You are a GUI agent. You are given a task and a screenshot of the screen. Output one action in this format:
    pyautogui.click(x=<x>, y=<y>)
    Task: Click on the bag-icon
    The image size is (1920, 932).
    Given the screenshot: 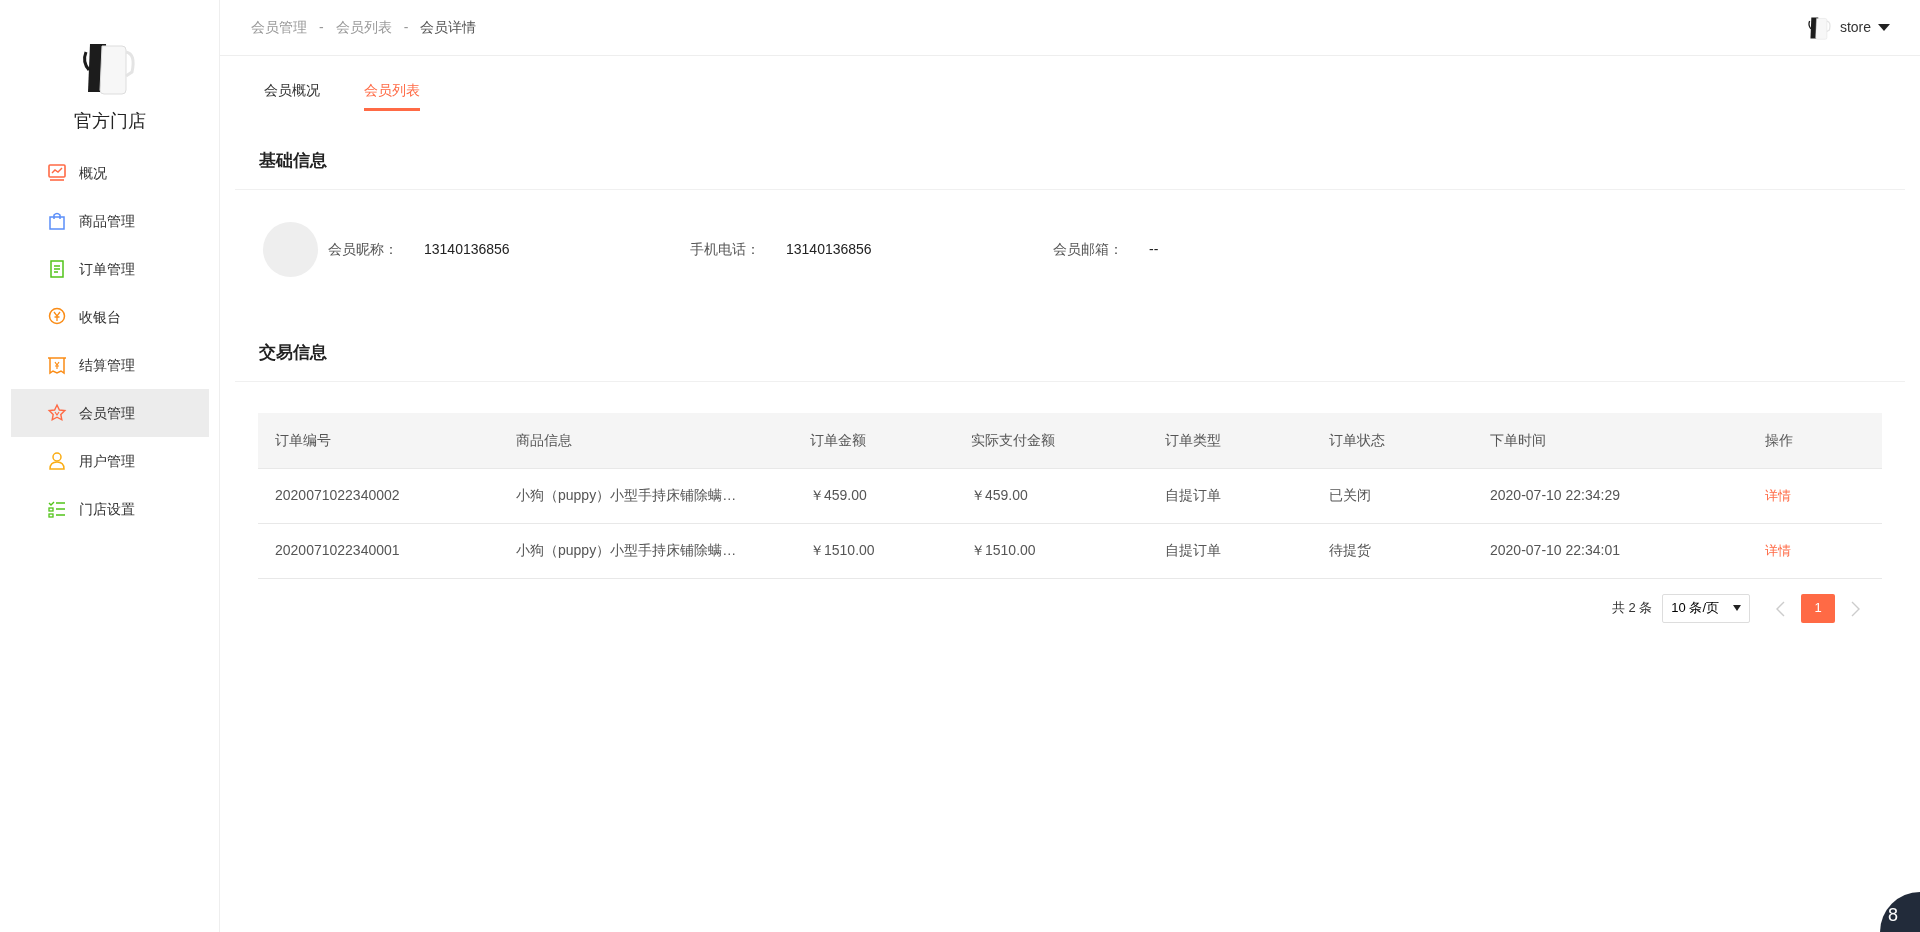 What is the action you would take?
    pyautogui.click(x=57, y=221)
    